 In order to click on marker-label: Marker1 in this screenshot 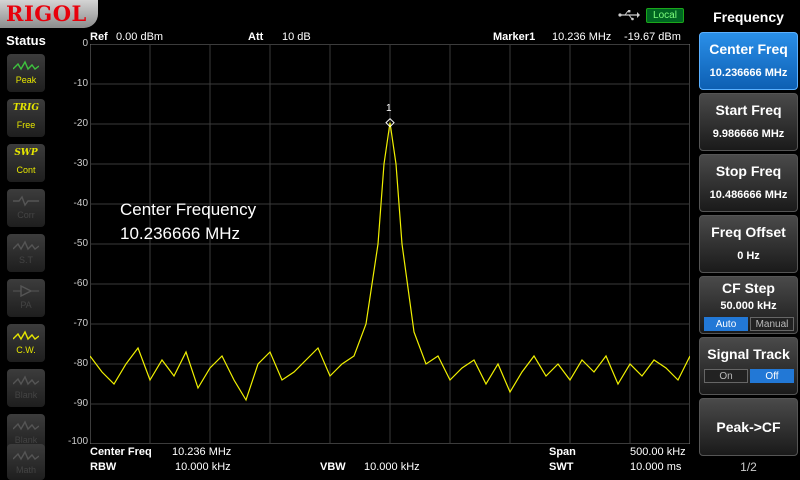, I will do `click(514, 37)`.